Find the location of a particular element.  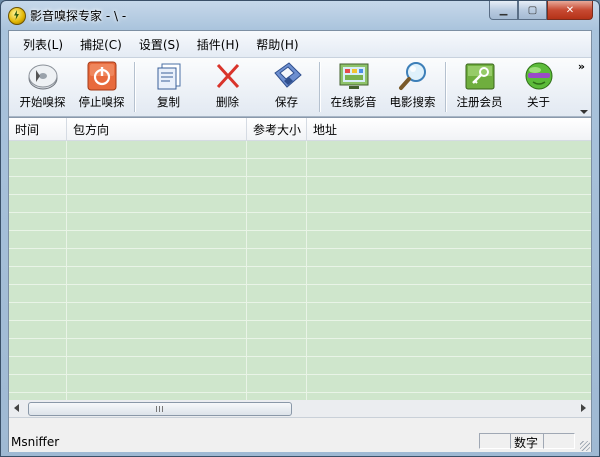

copy-button: 复制 is located at coordinates (168, 86).